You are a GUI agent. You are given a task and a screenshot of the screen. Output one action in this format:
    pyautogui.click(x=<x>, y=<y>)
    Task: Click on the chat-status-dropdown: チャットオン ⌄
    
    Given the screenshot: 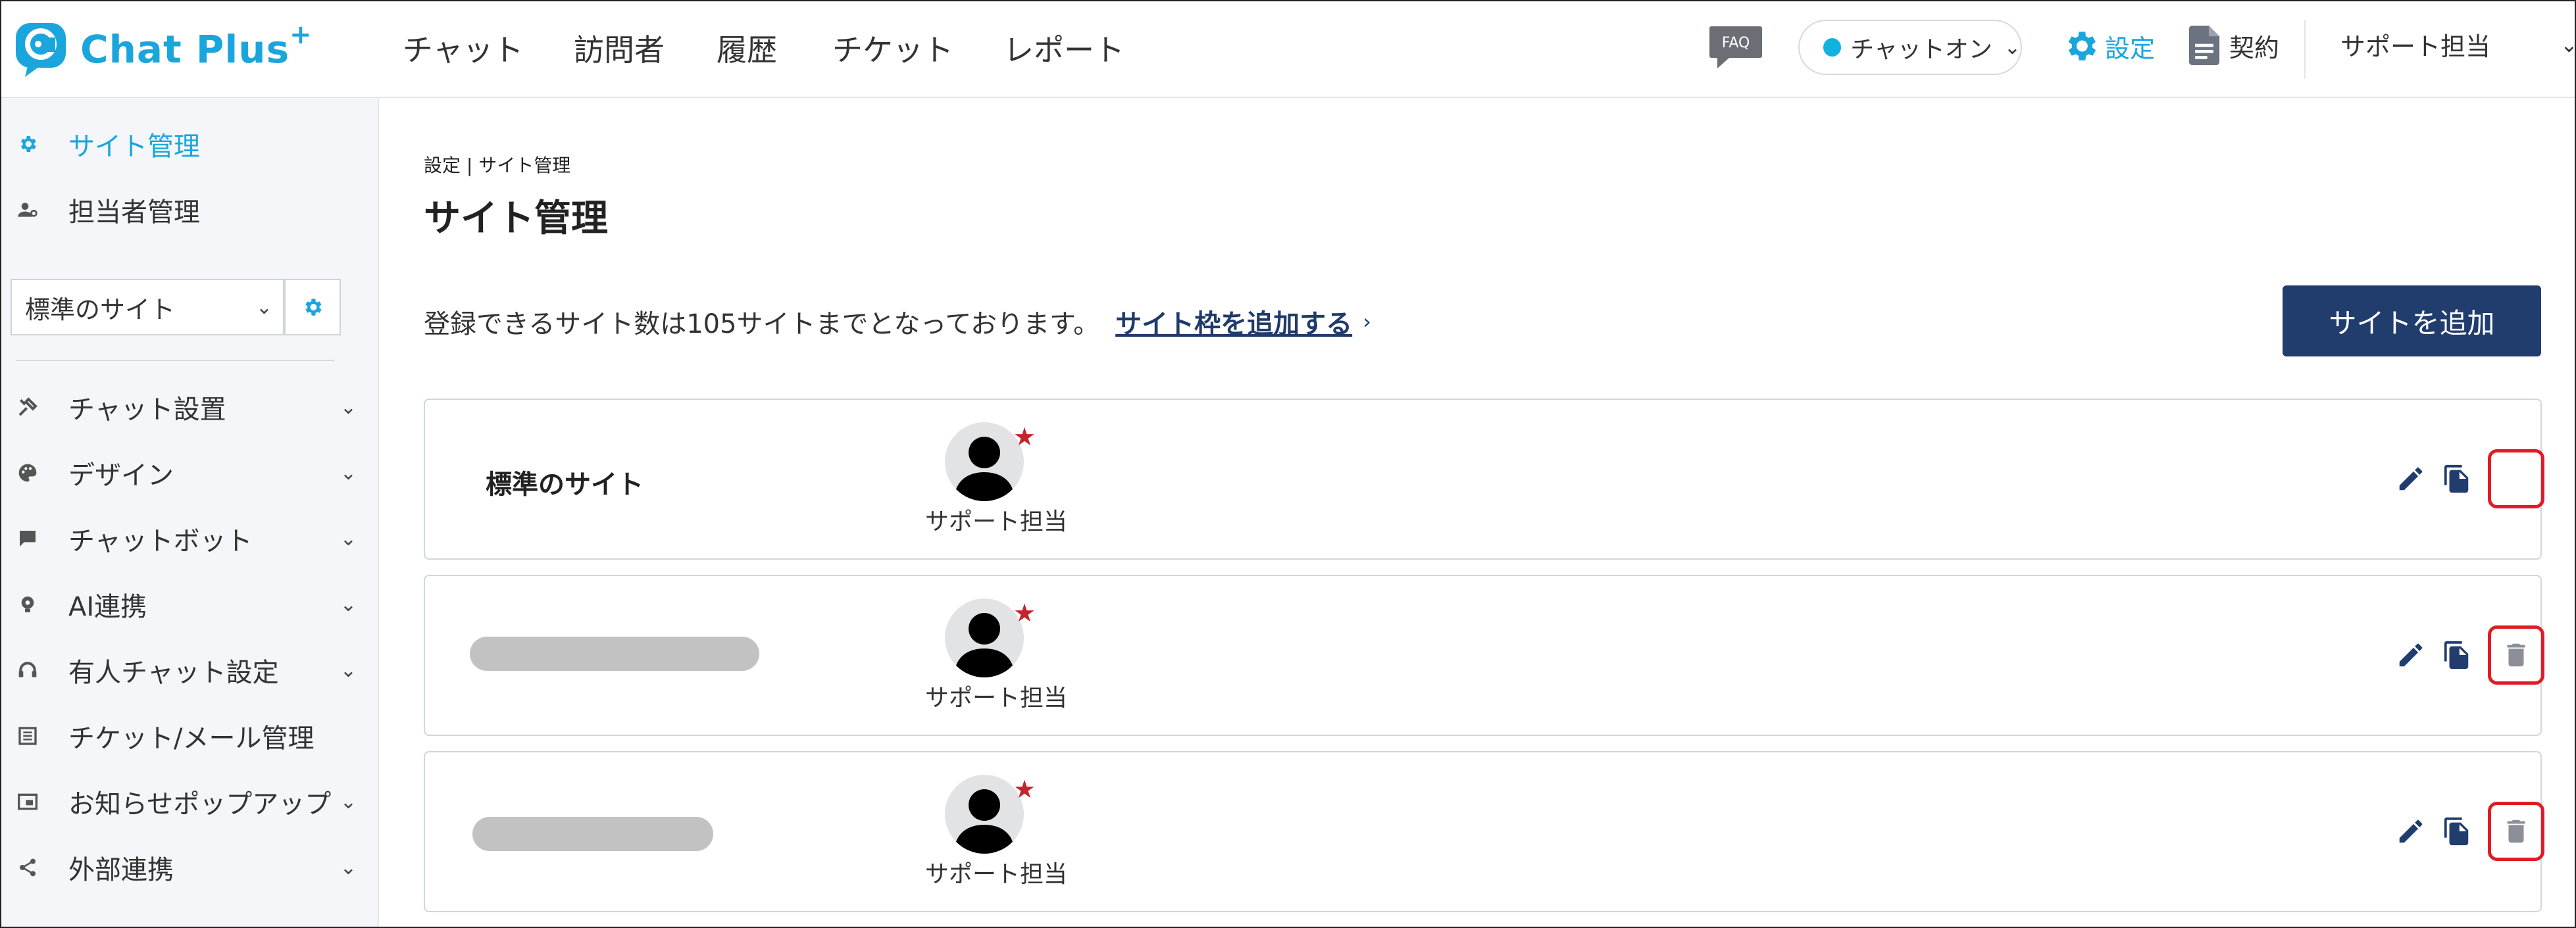 What is the action you would take?
    pyautogui.click(x=1910, y=47)
    